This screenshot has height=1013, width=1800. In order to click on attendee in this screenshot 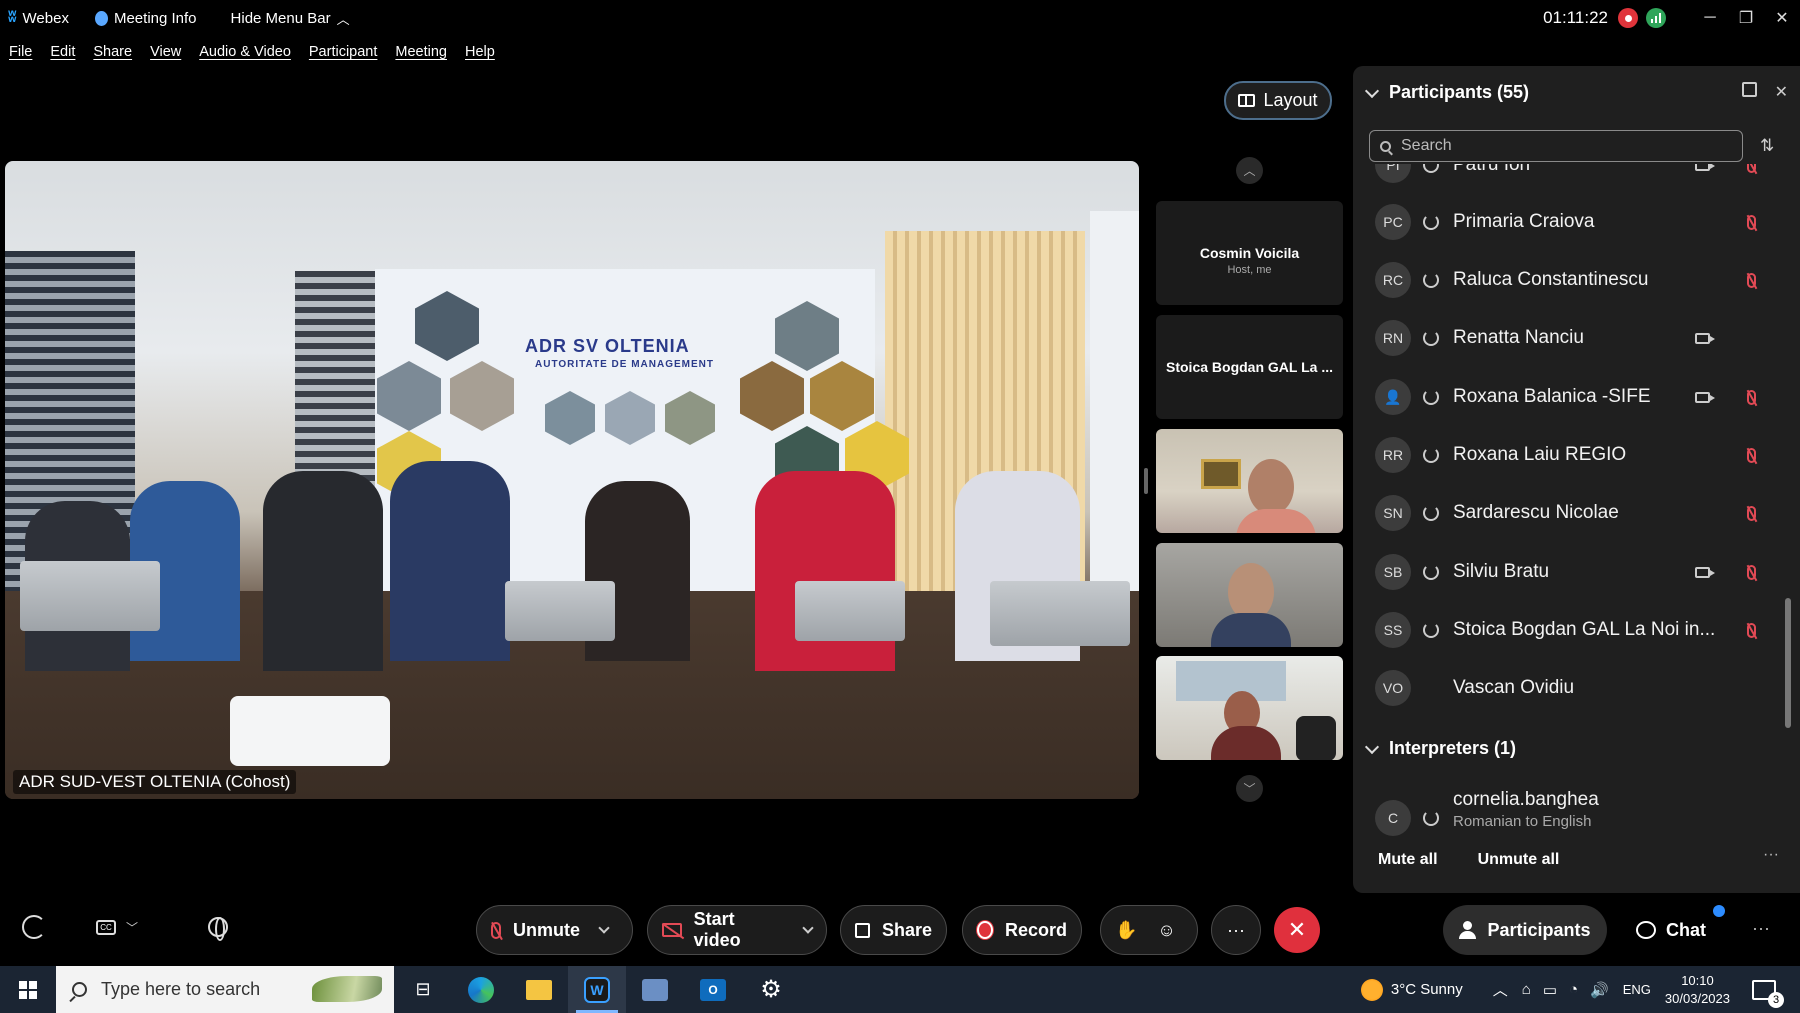, I will do `click(450, 561)`.